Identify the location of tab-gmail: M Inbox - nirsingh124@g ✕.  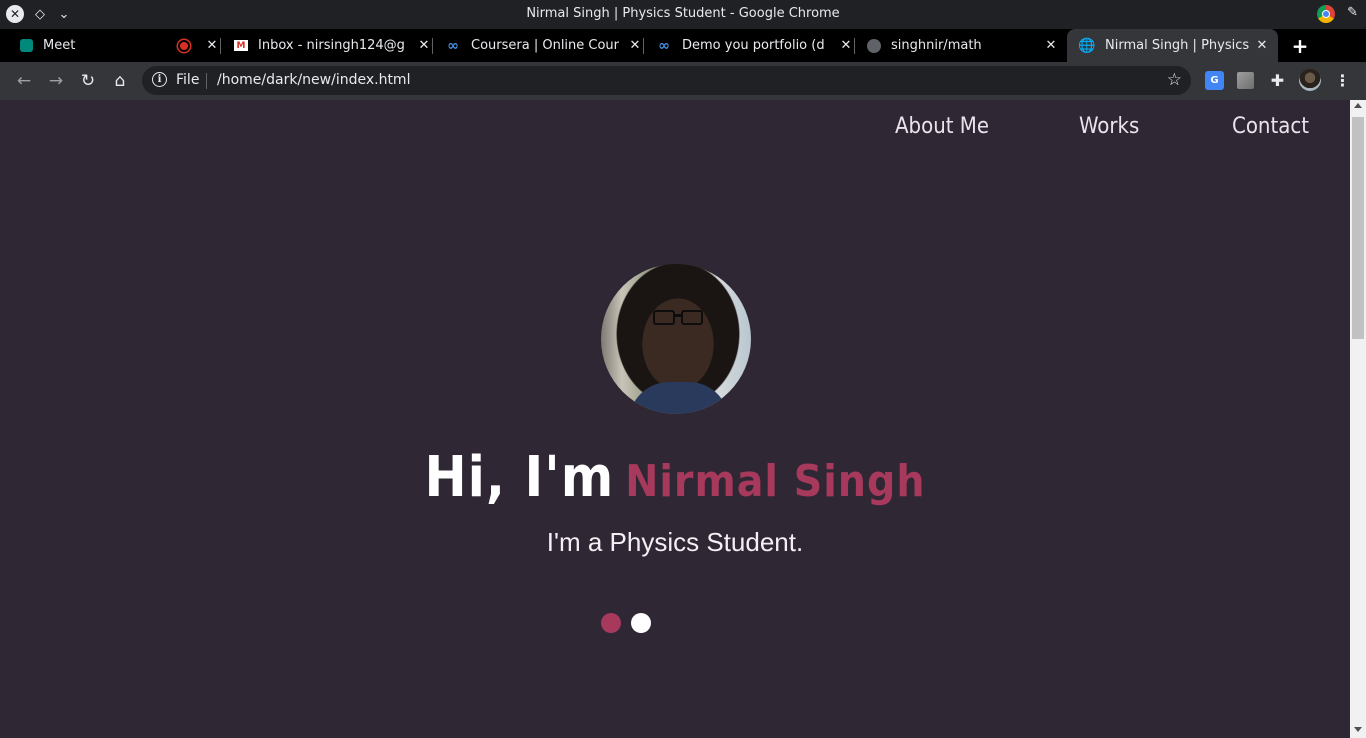
(333, 45).